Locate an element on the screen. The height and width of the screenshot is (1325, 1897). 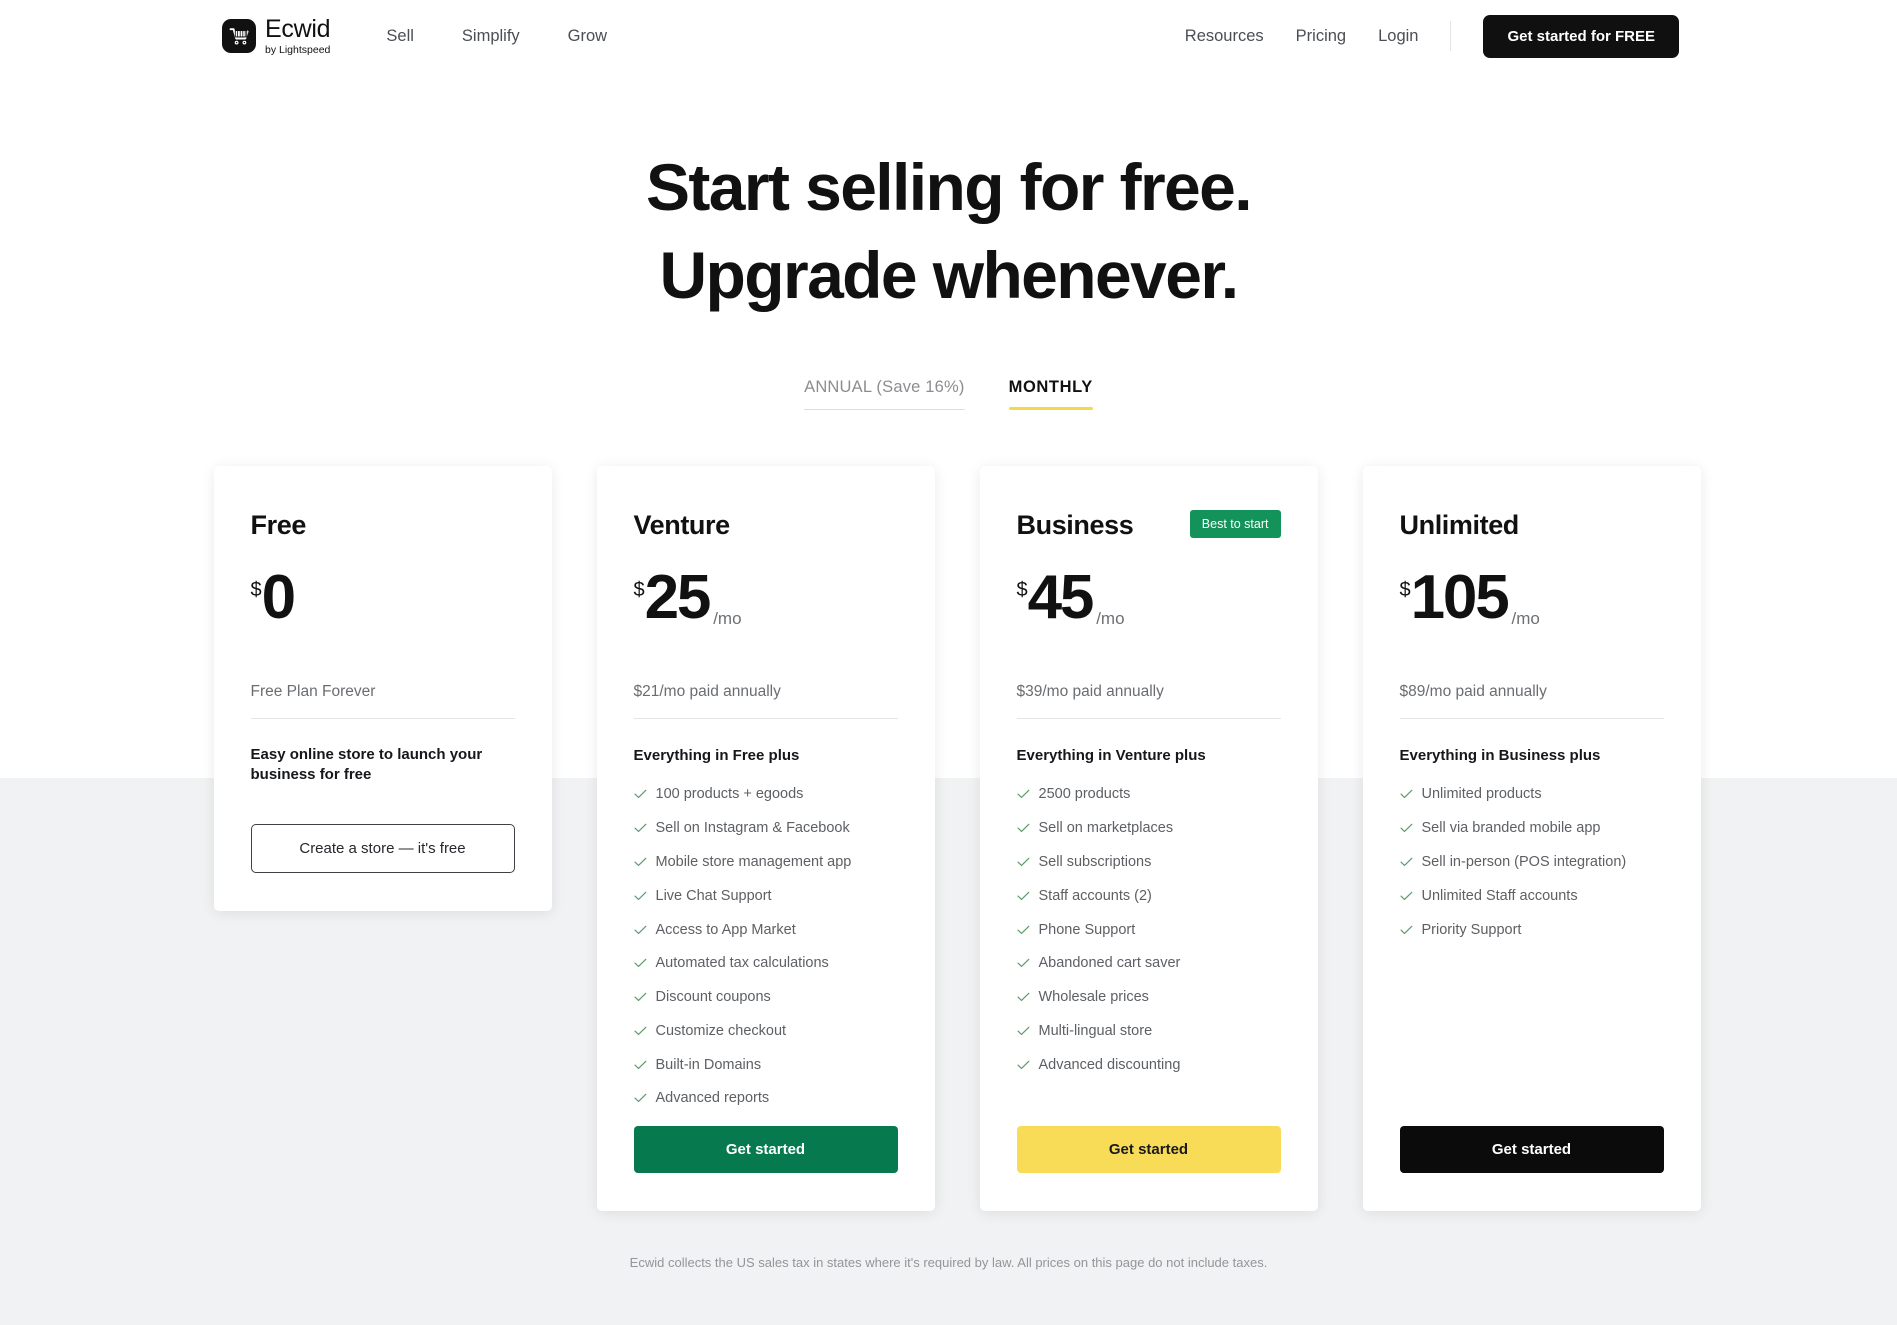
features-title: Everything in Business plus is located at coordinates (1500, 755).